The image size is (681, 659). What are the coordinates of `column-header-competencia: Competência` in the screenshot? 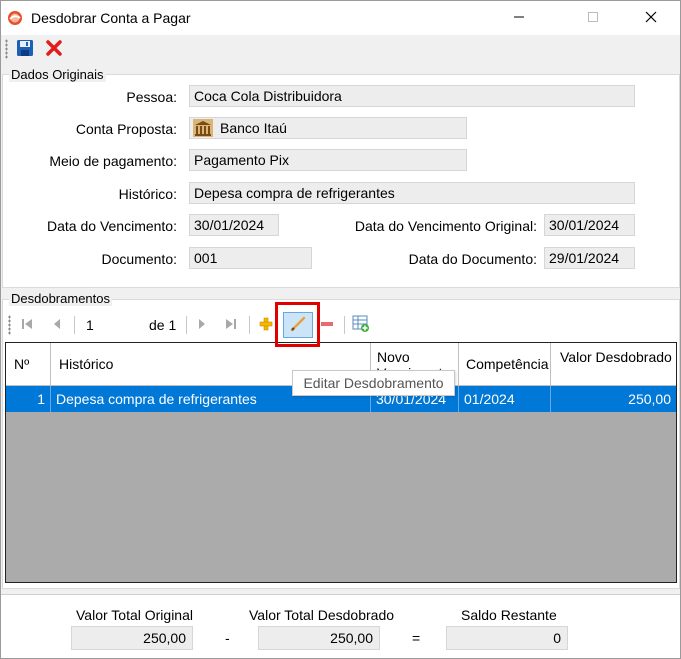 It's located at (505, 364).